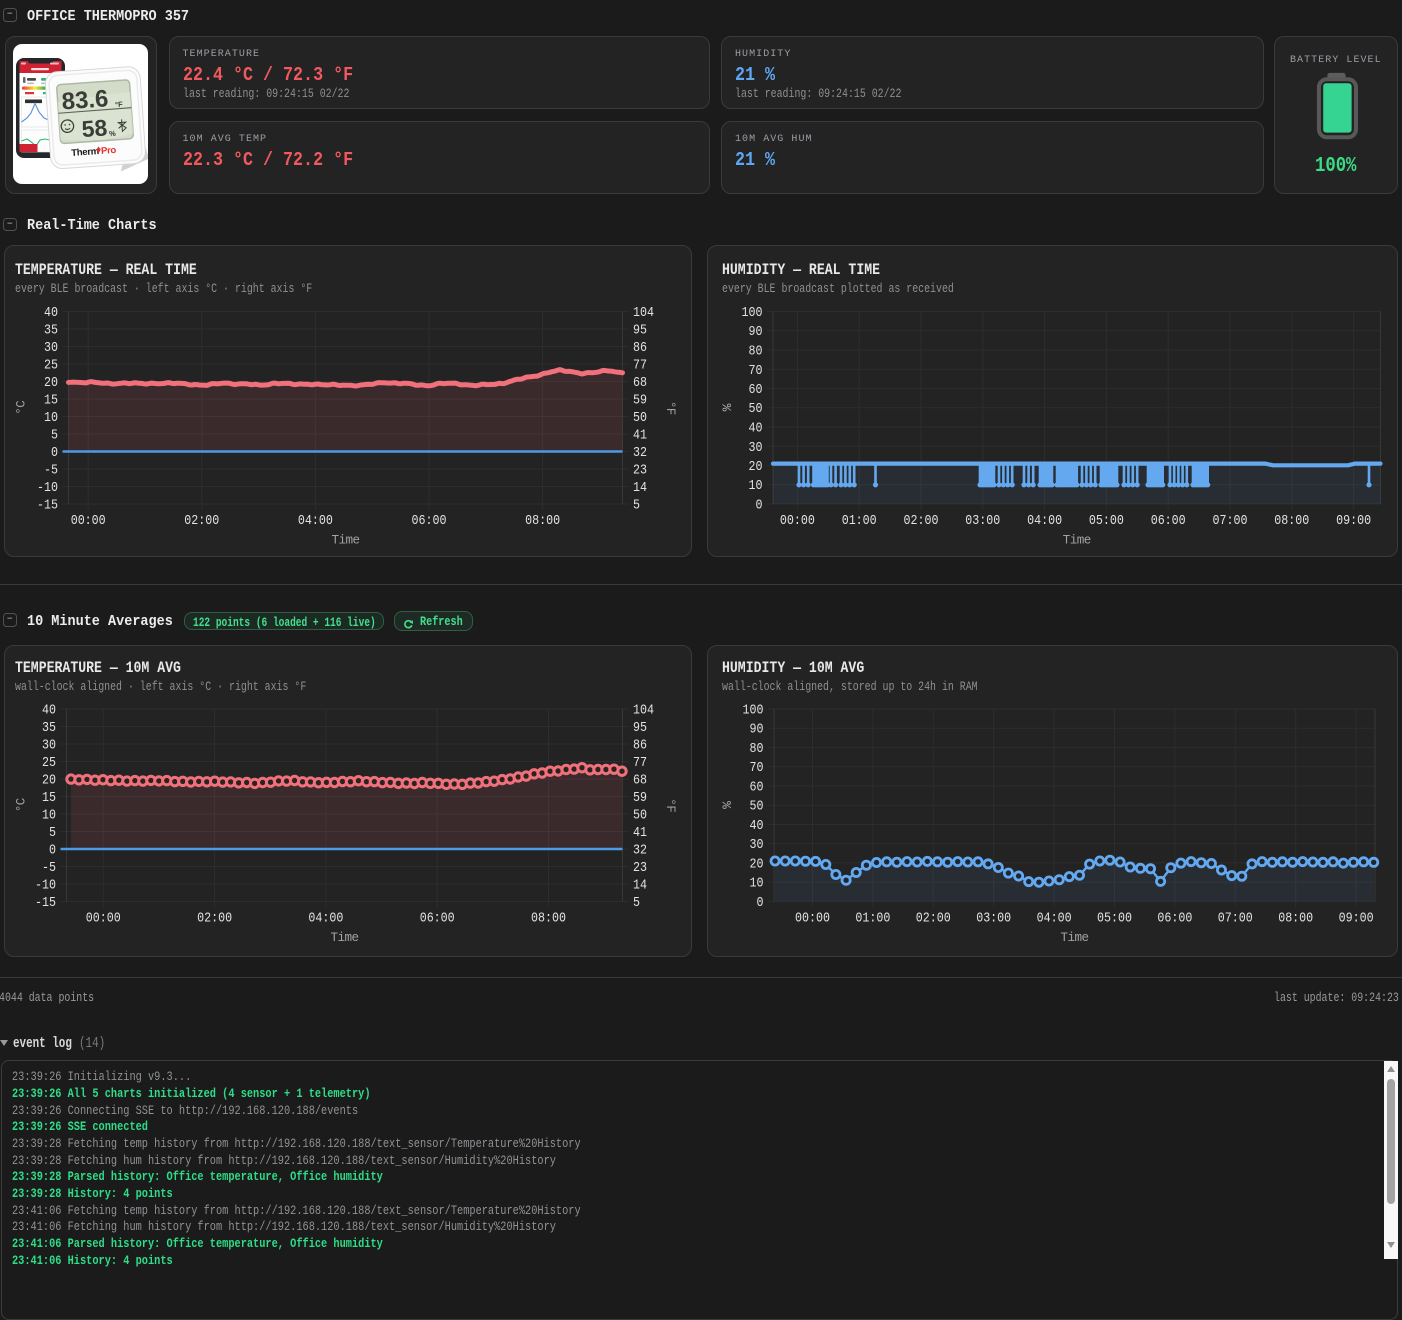  I want to click on svg-text: 58, so click(95, 128).